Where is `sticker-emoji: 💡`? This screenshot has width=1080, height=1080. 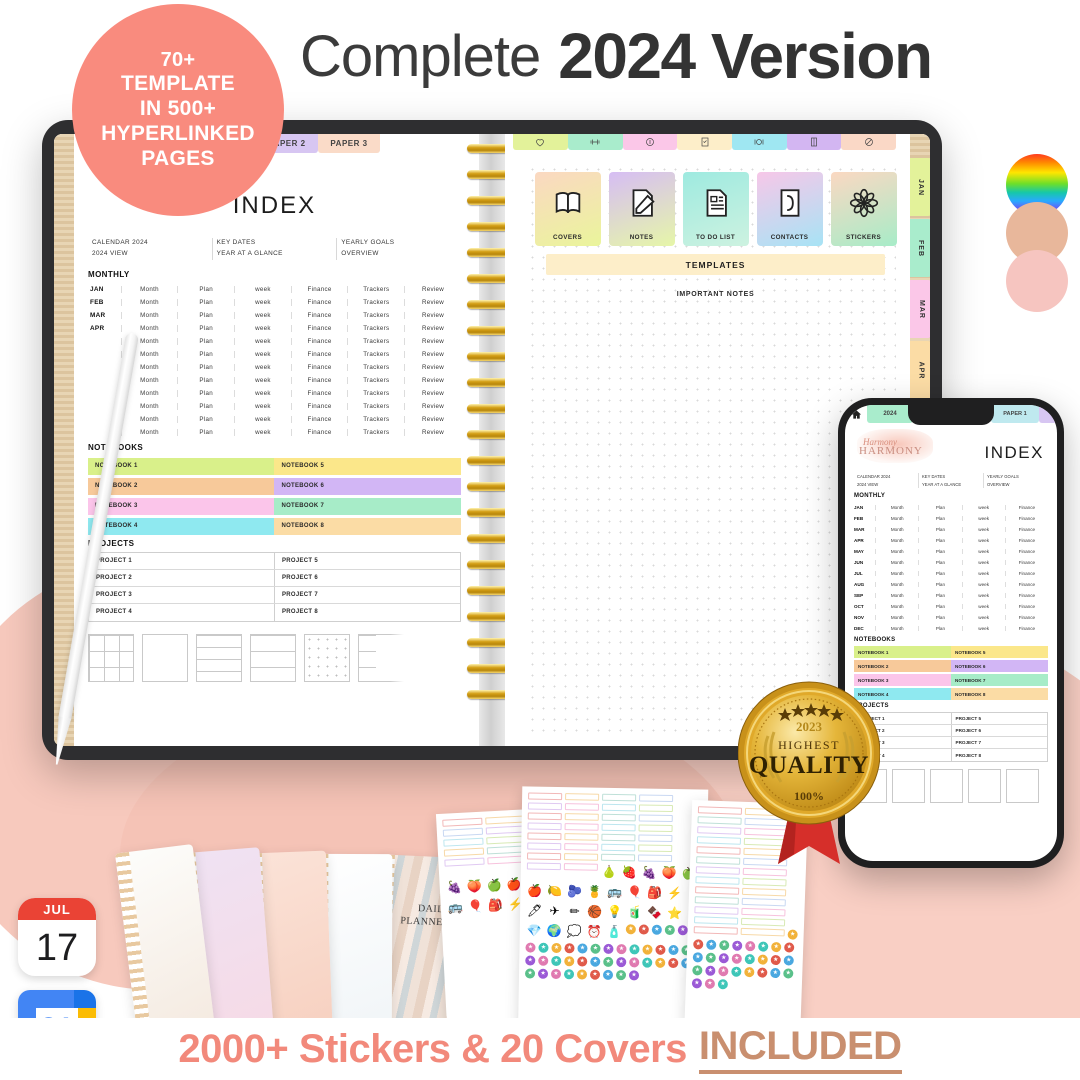
sticker-emoji: 💡 is located at coordinates (614, 912).